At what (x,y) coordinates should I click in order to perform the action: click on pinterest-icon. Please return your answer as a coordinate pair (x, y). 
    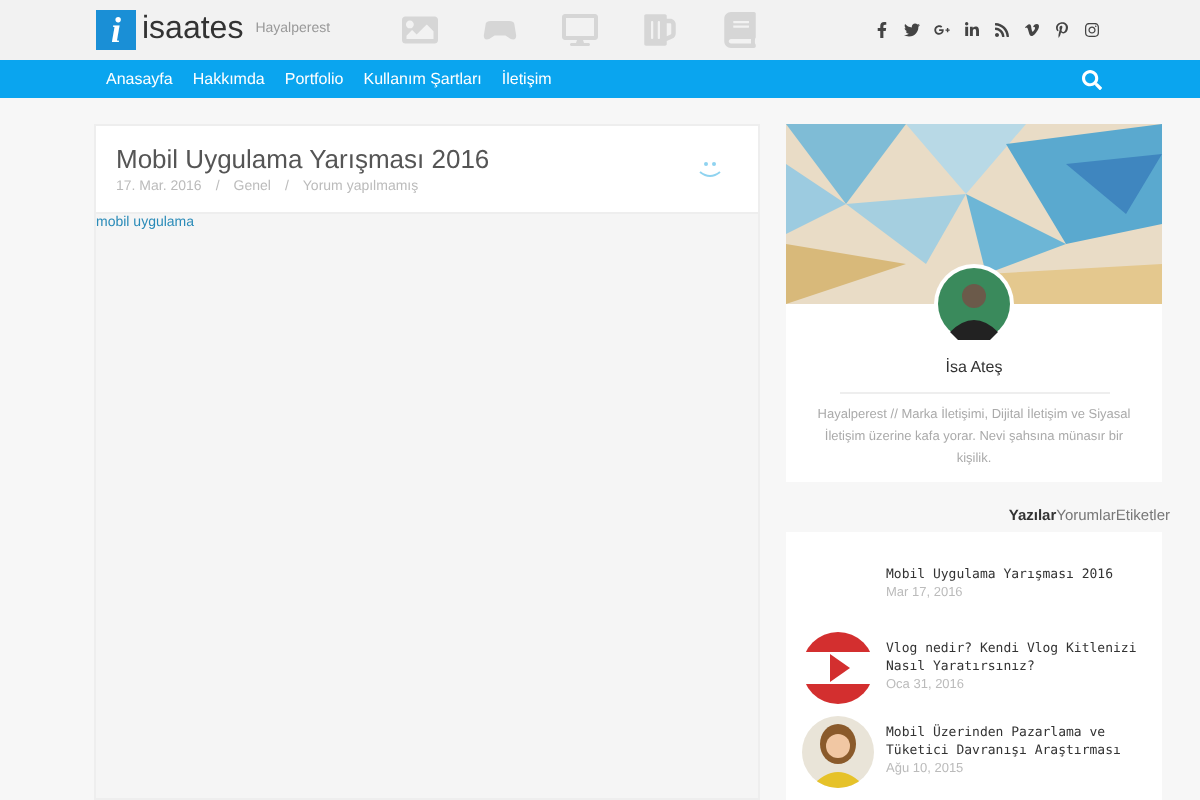
    Looking at the image, I should click on (1062, 30).